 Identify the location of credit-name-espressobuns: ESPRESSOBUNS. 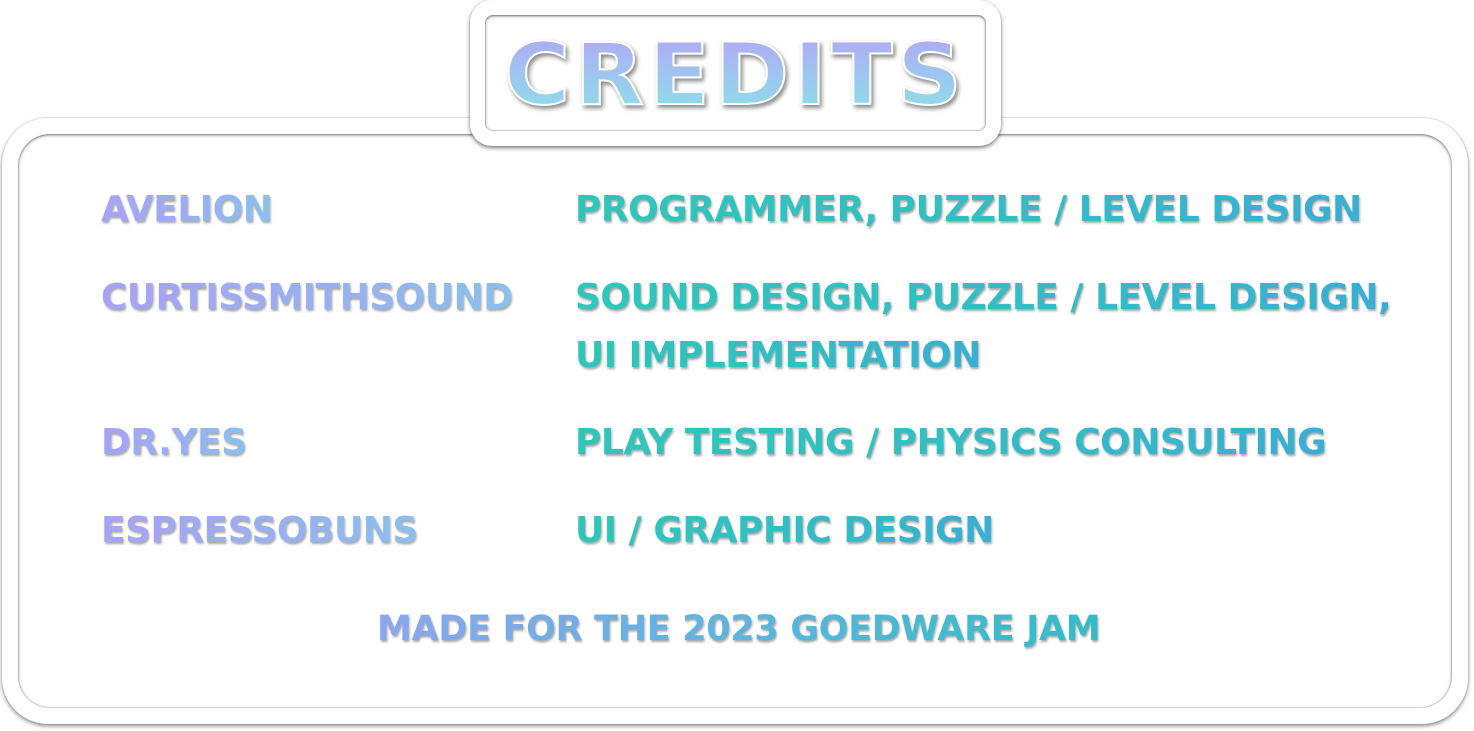
(259, 530).